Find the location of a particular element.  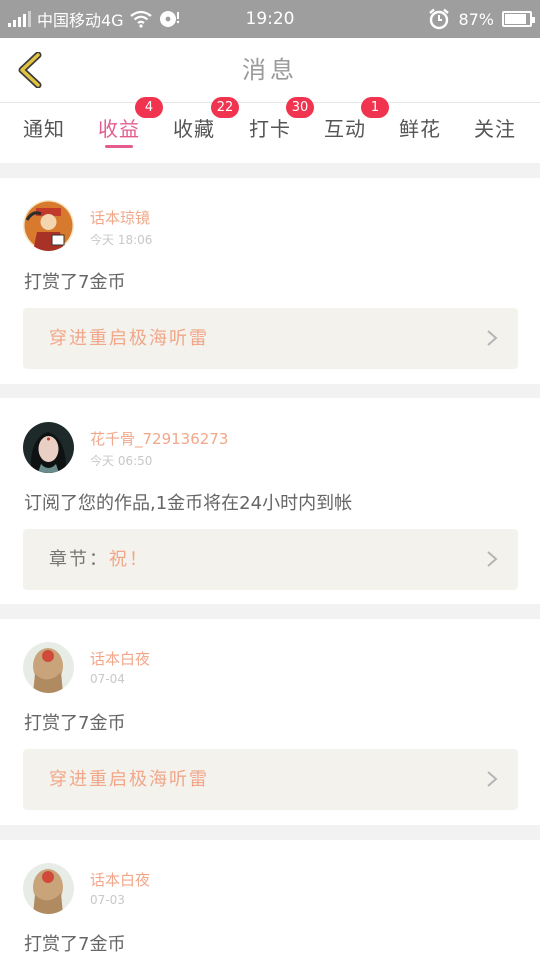

tab-checkin: 打卡 30 is located at coordinates (277, 130).